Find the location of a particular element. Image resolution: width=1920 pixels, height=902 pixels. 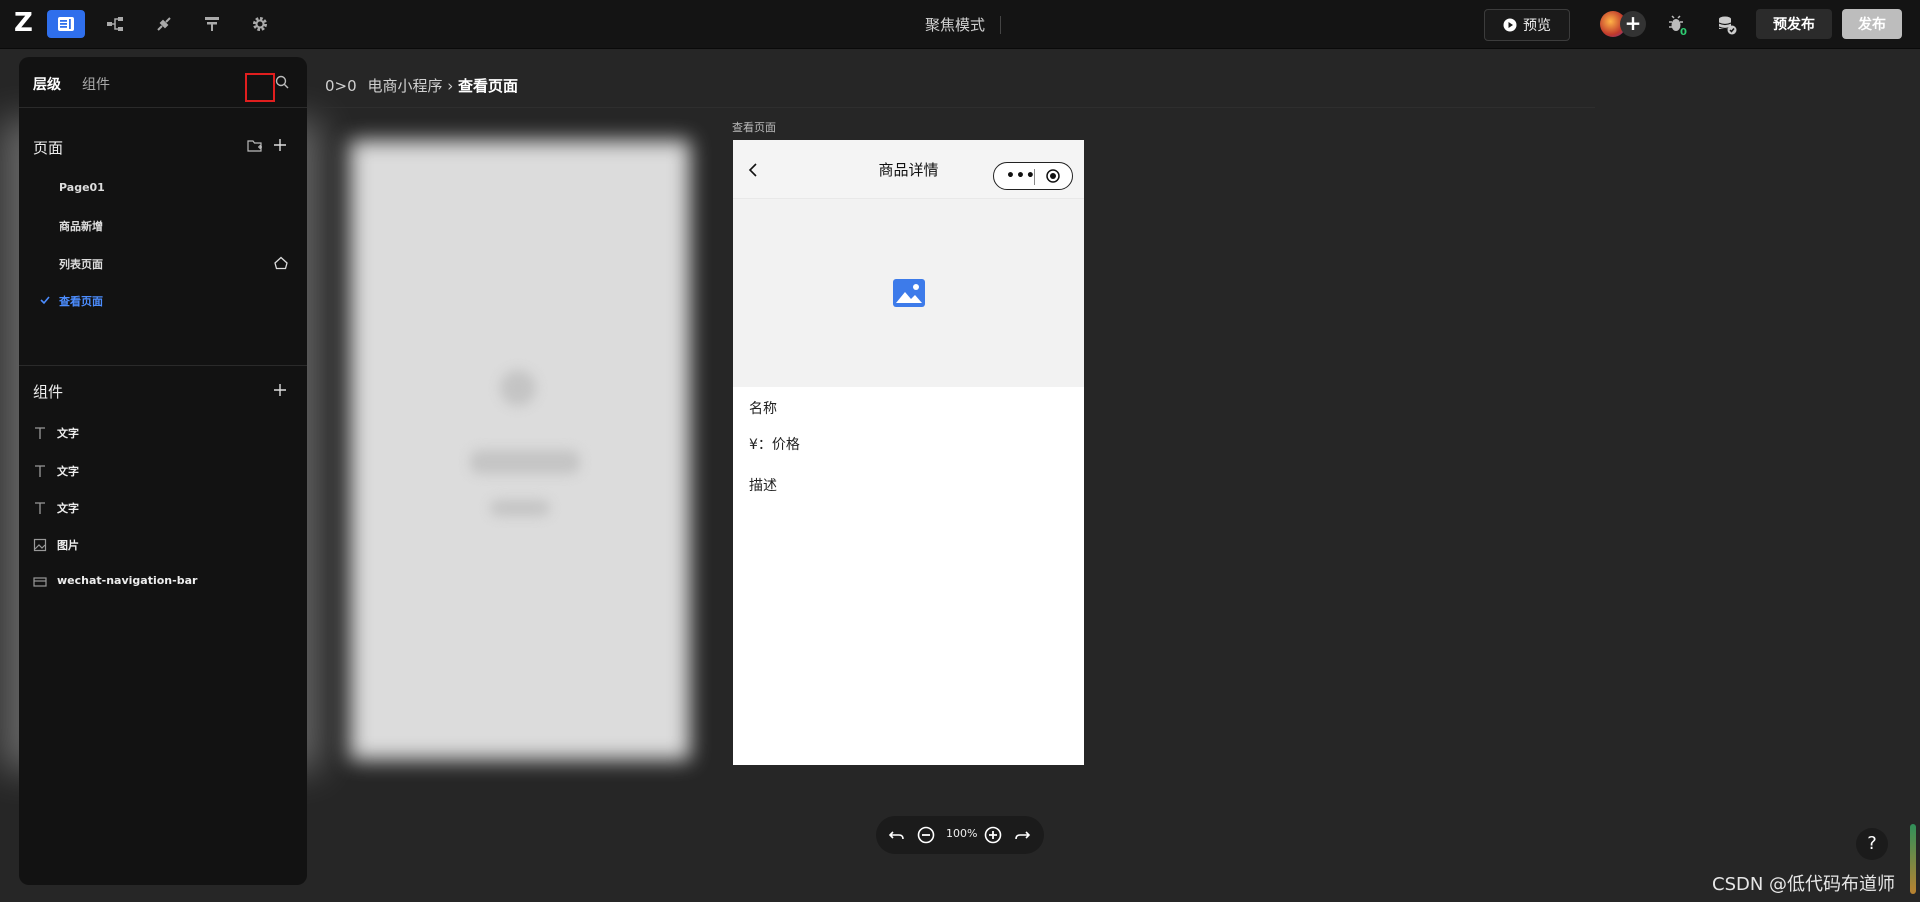

zoom-toolbar: 100% is located at coordinates (960, 835).